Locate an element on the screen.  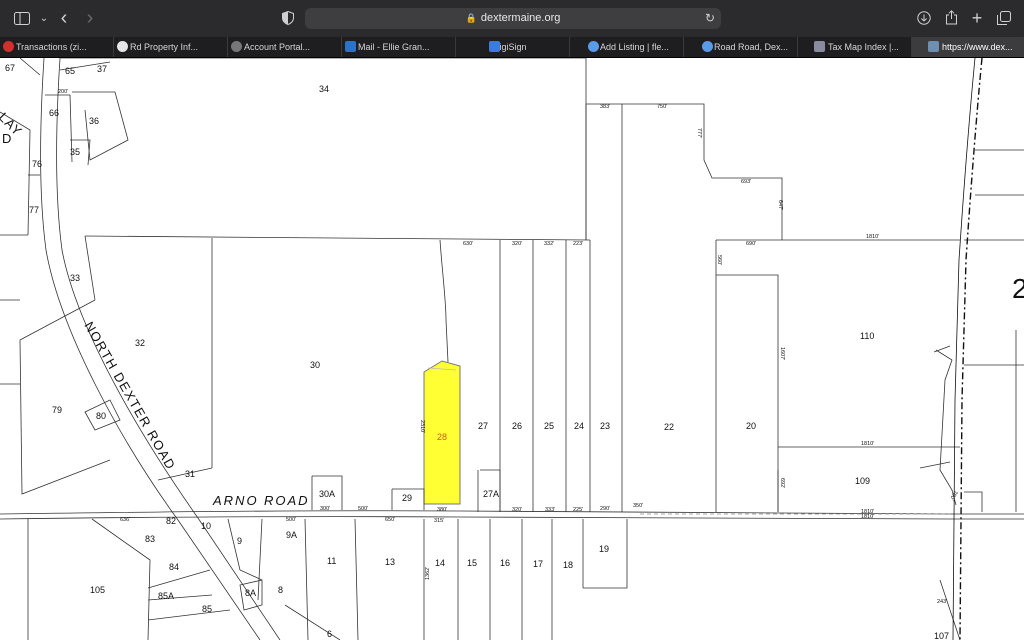
lot-label: 30 is located at coordinates (315, 365).